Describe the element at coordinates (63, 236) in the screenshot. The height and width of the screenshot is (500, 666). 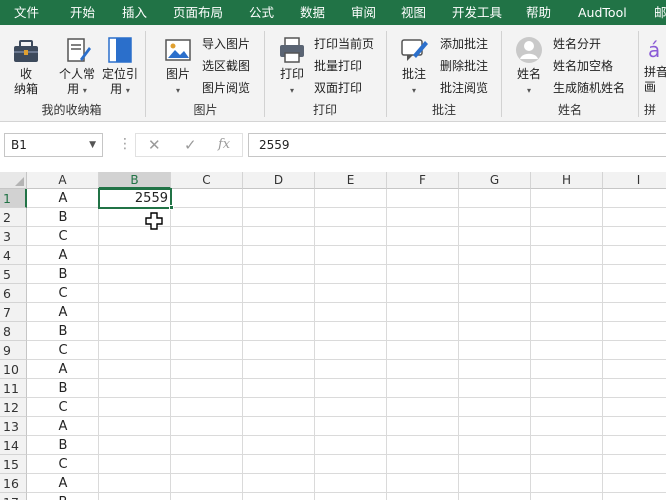
I see `cell-a3: C` at that location.